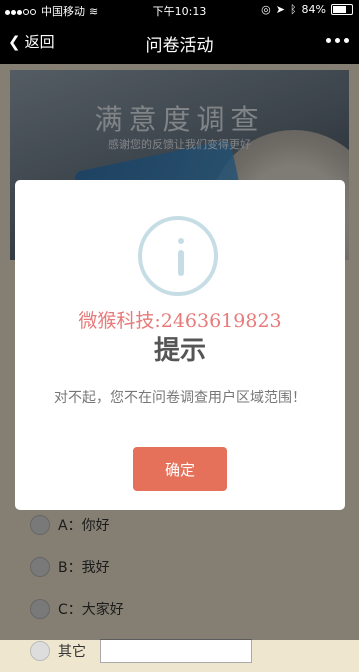 This screenshot has height=672, width=359. I want to click on radio-button, so click(40, 651).